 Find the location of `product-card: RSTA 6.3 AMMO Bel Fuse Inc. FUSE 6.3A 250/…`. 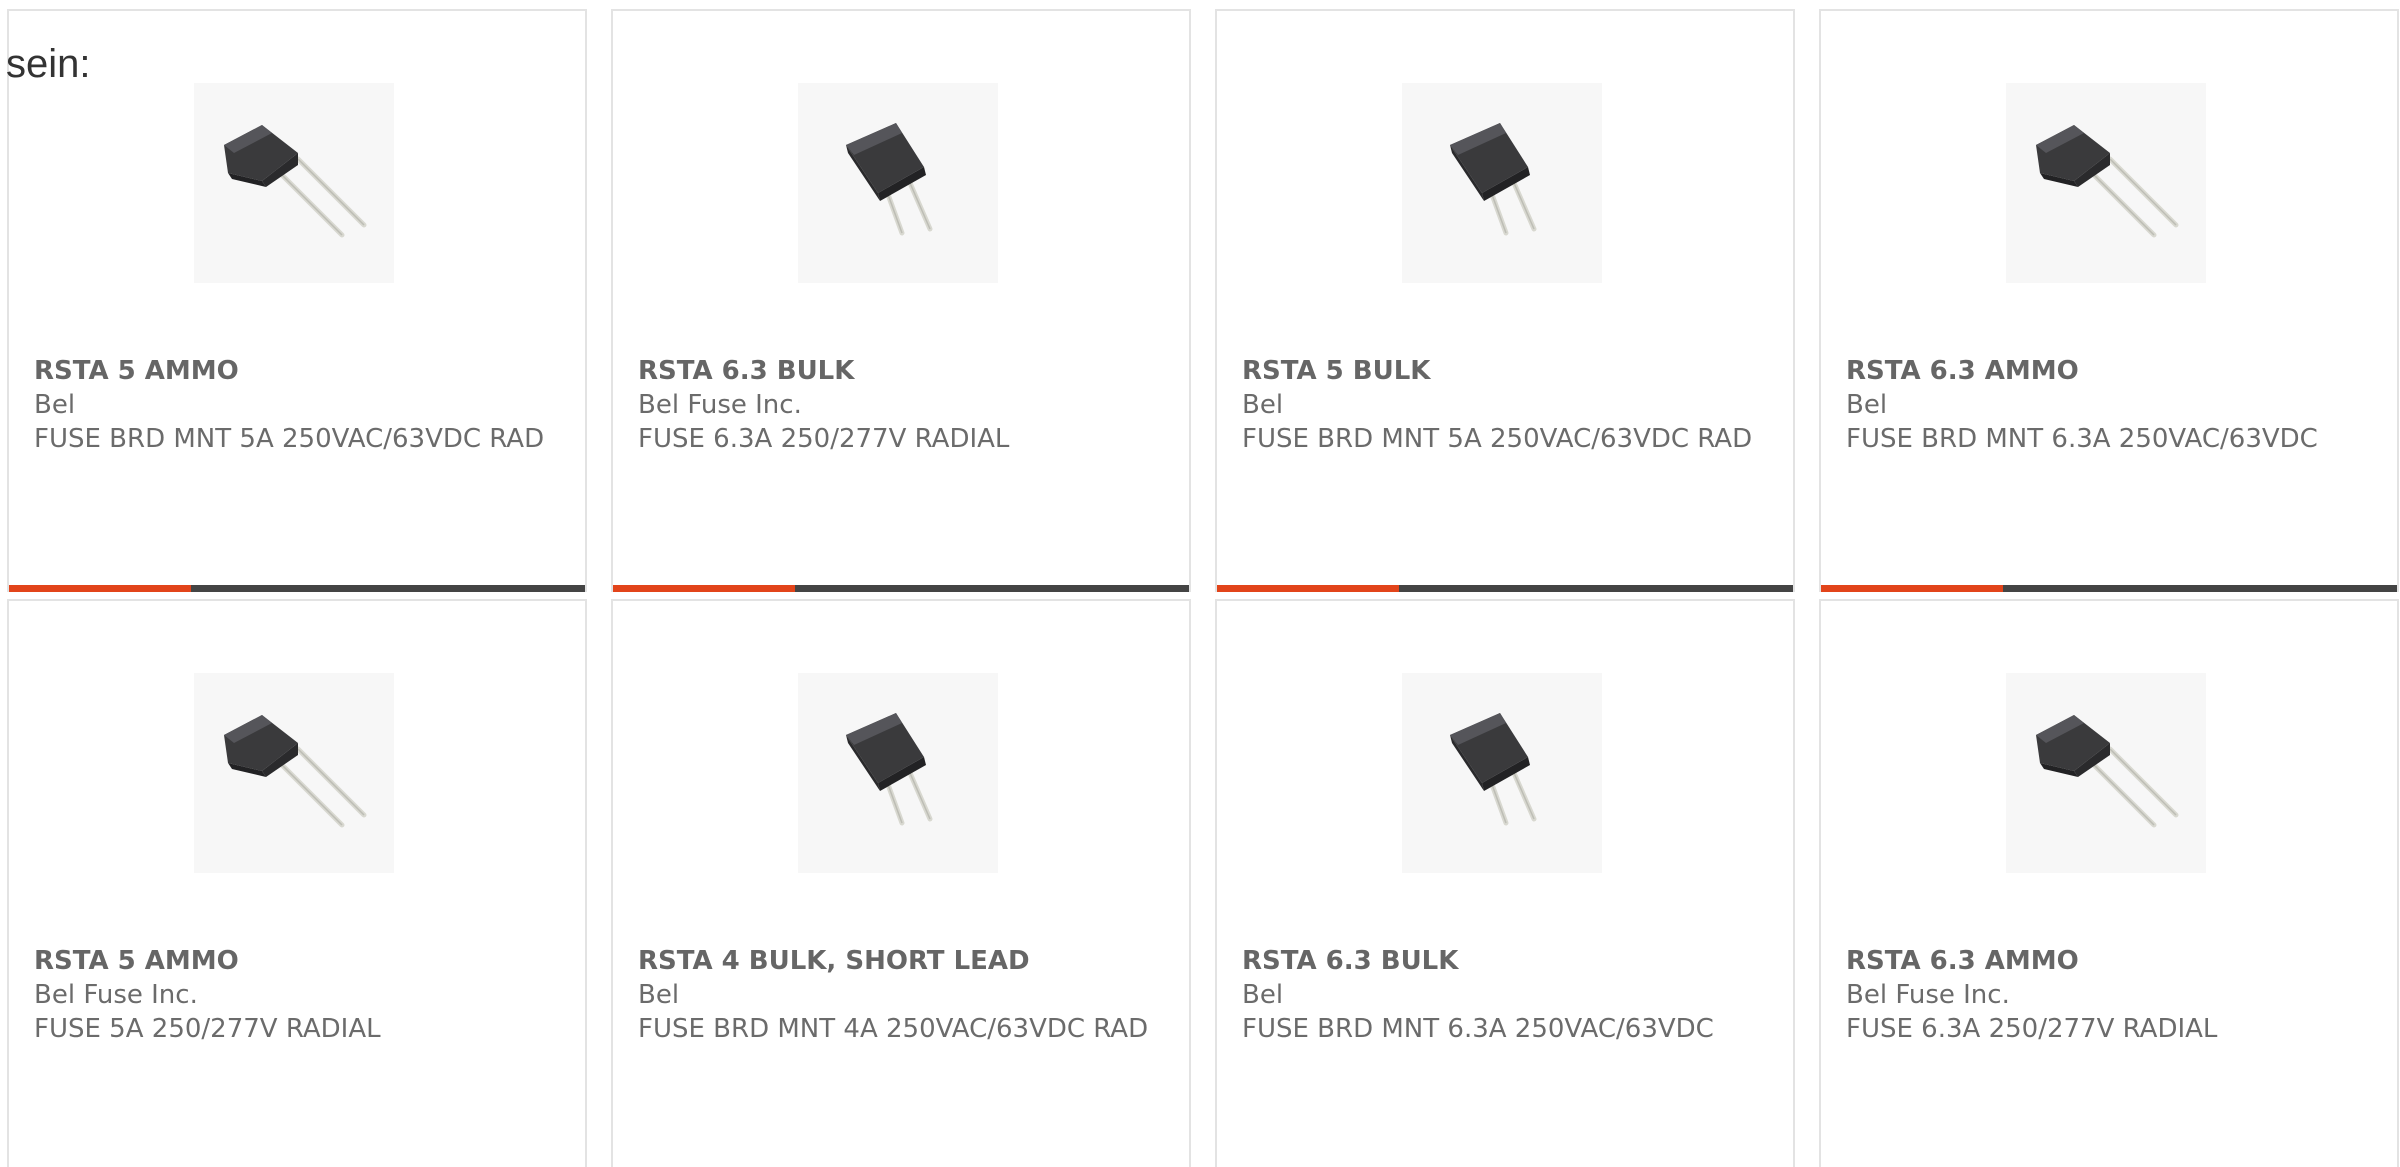

product-card: RSTA 6.3 AMMO Bel Fuse Inc. FUSE 6.3A 250/… is located at coordinates (2109, 883).